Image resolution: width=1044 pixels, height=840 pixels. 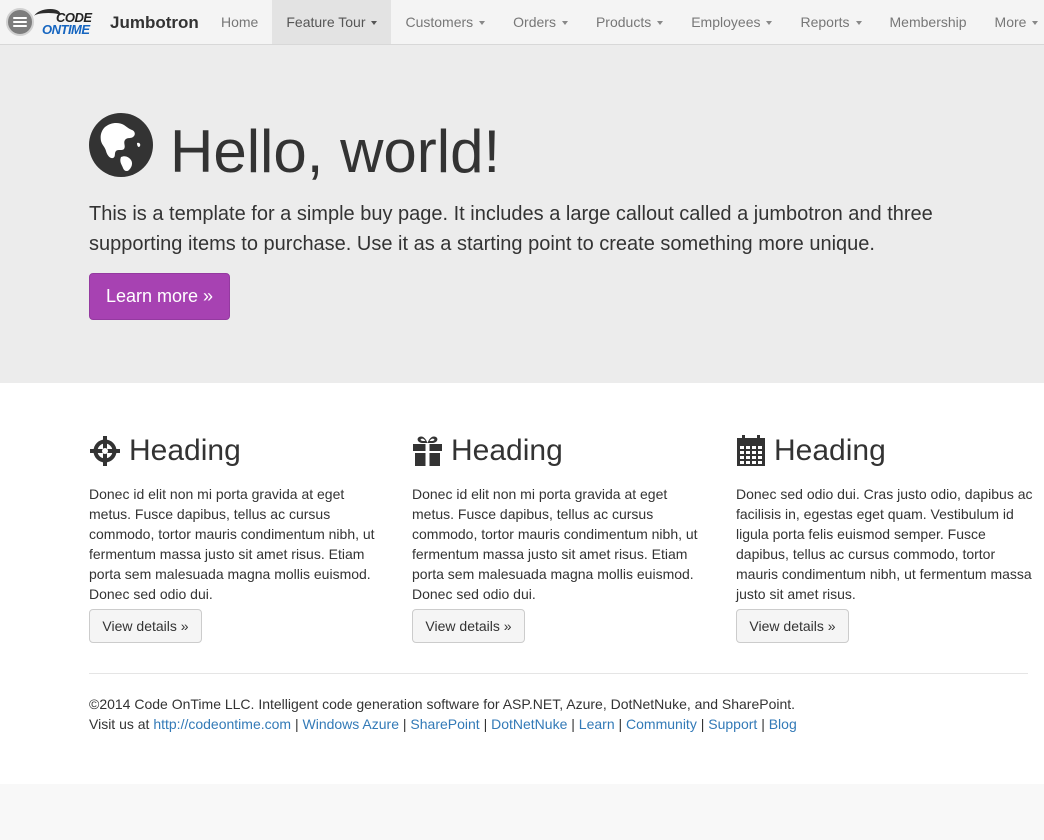 I want to click on nav-item-label: Orders, so click(x=534, y=22).